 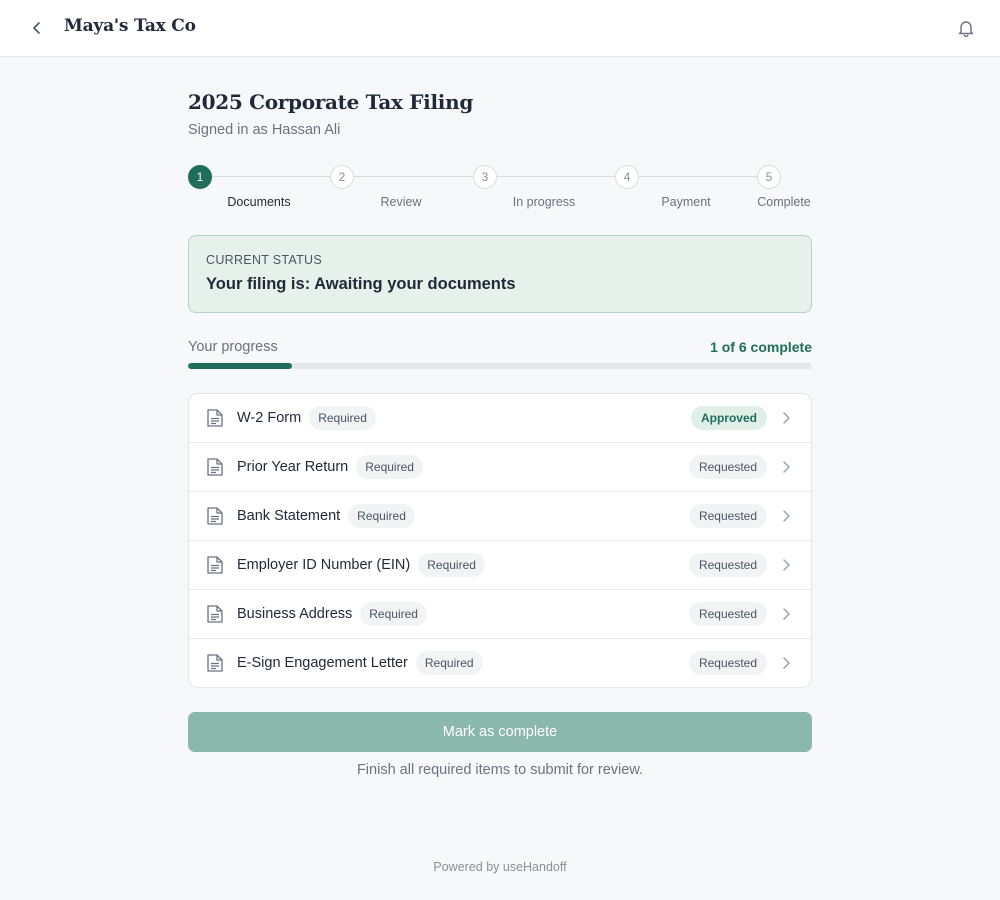 I want to click on brand-name: Maya's Tax Co, so click(x=130, y=26).